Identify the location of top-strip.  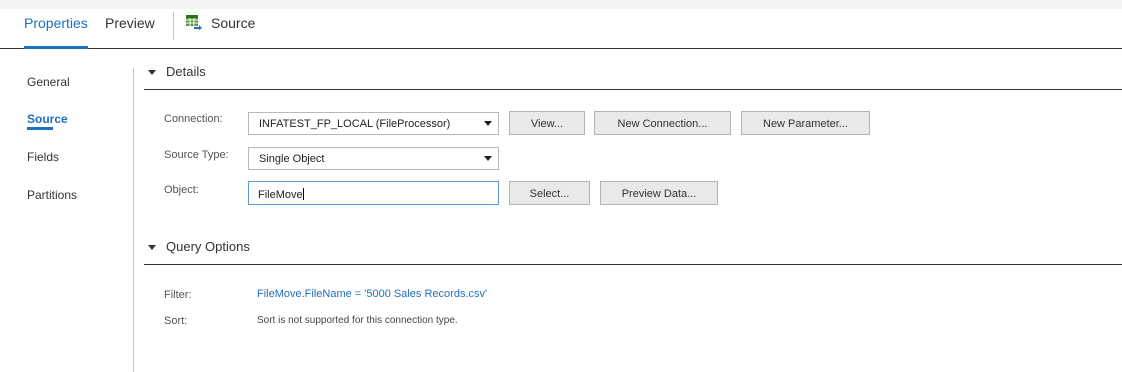
(561, 4).